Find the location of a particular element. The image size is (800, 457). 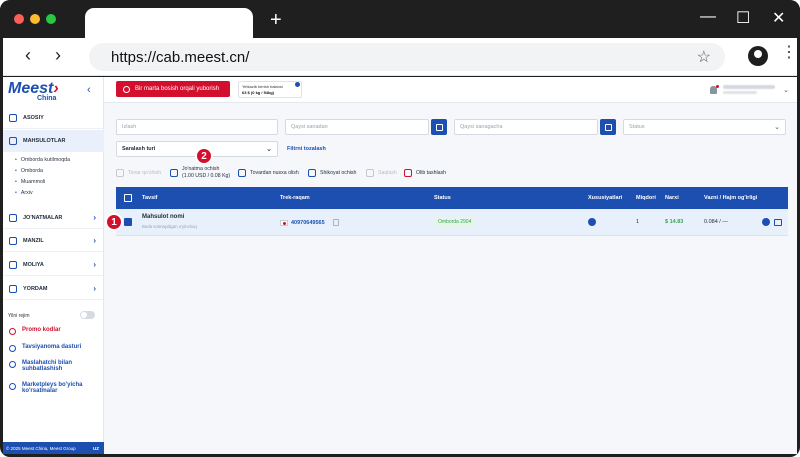

browser-toolbar: ‹ › https://cab.meest.cn/ ☆ ⋮ is located at coordinates (400, 57).